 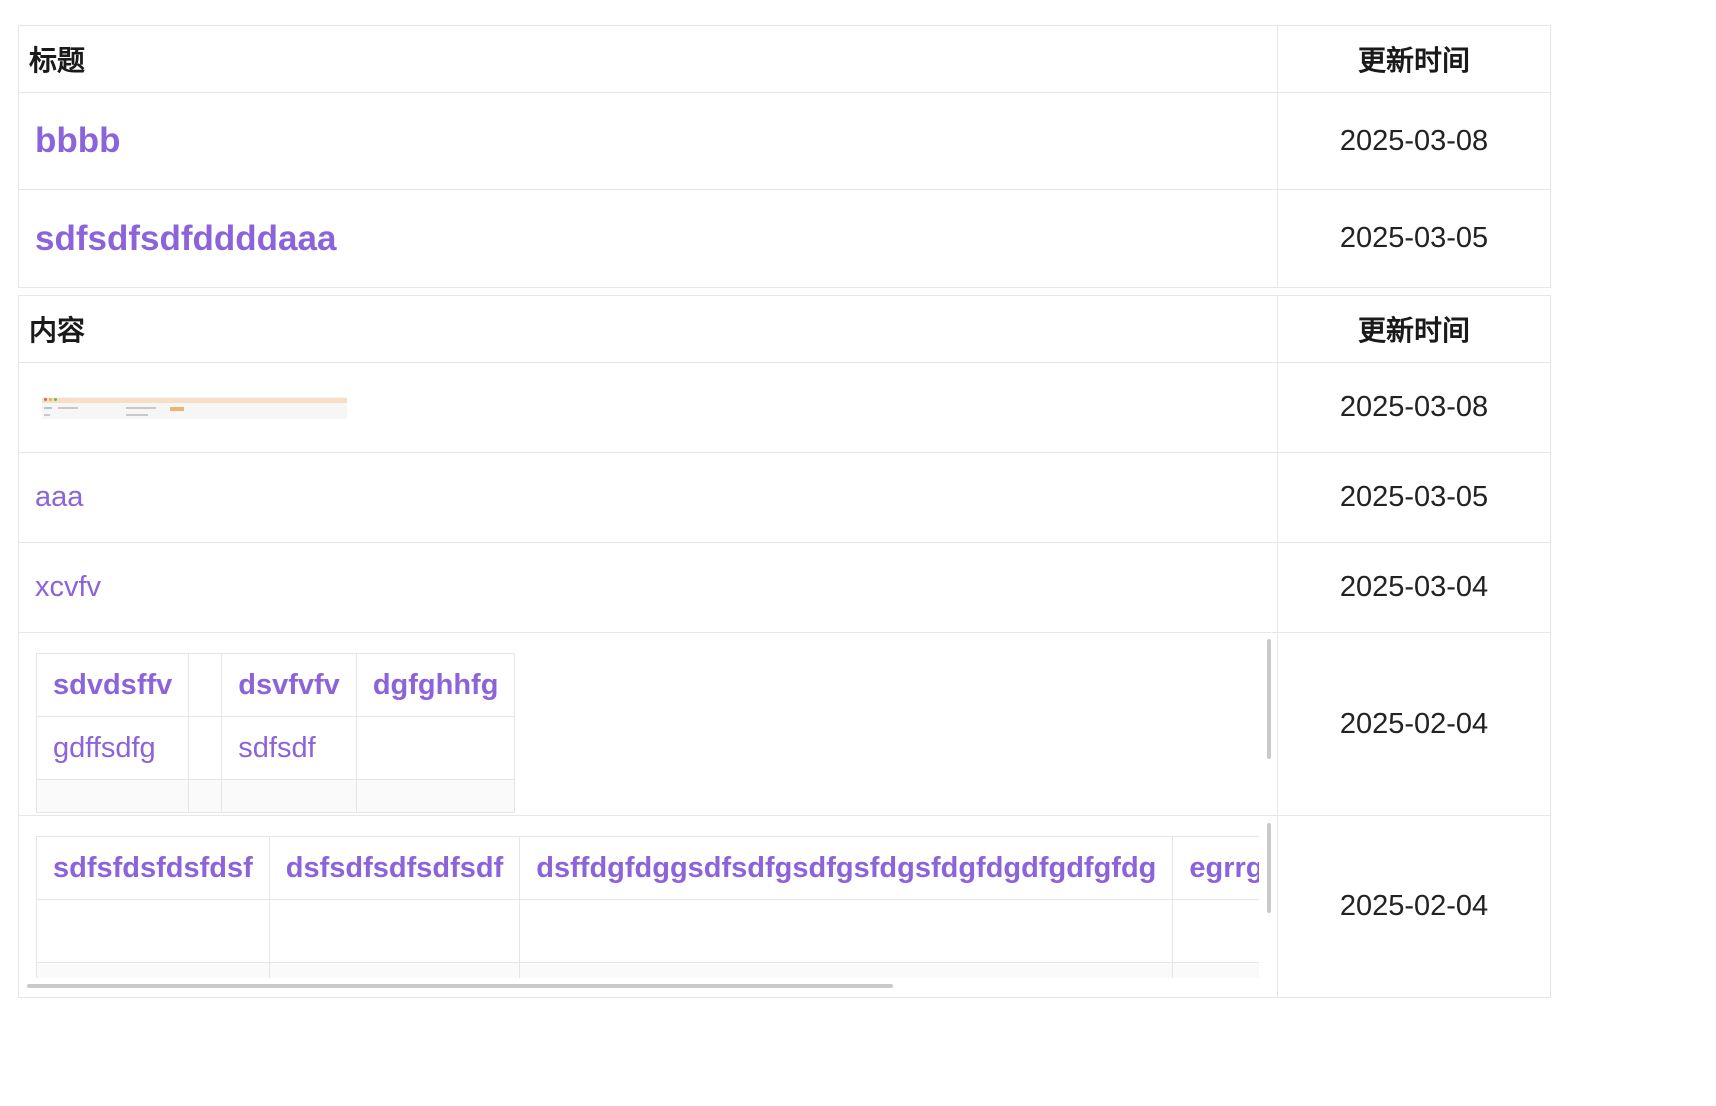 I want to click on table-row: aaa 2025-03-05, so click(x=784, y=498).